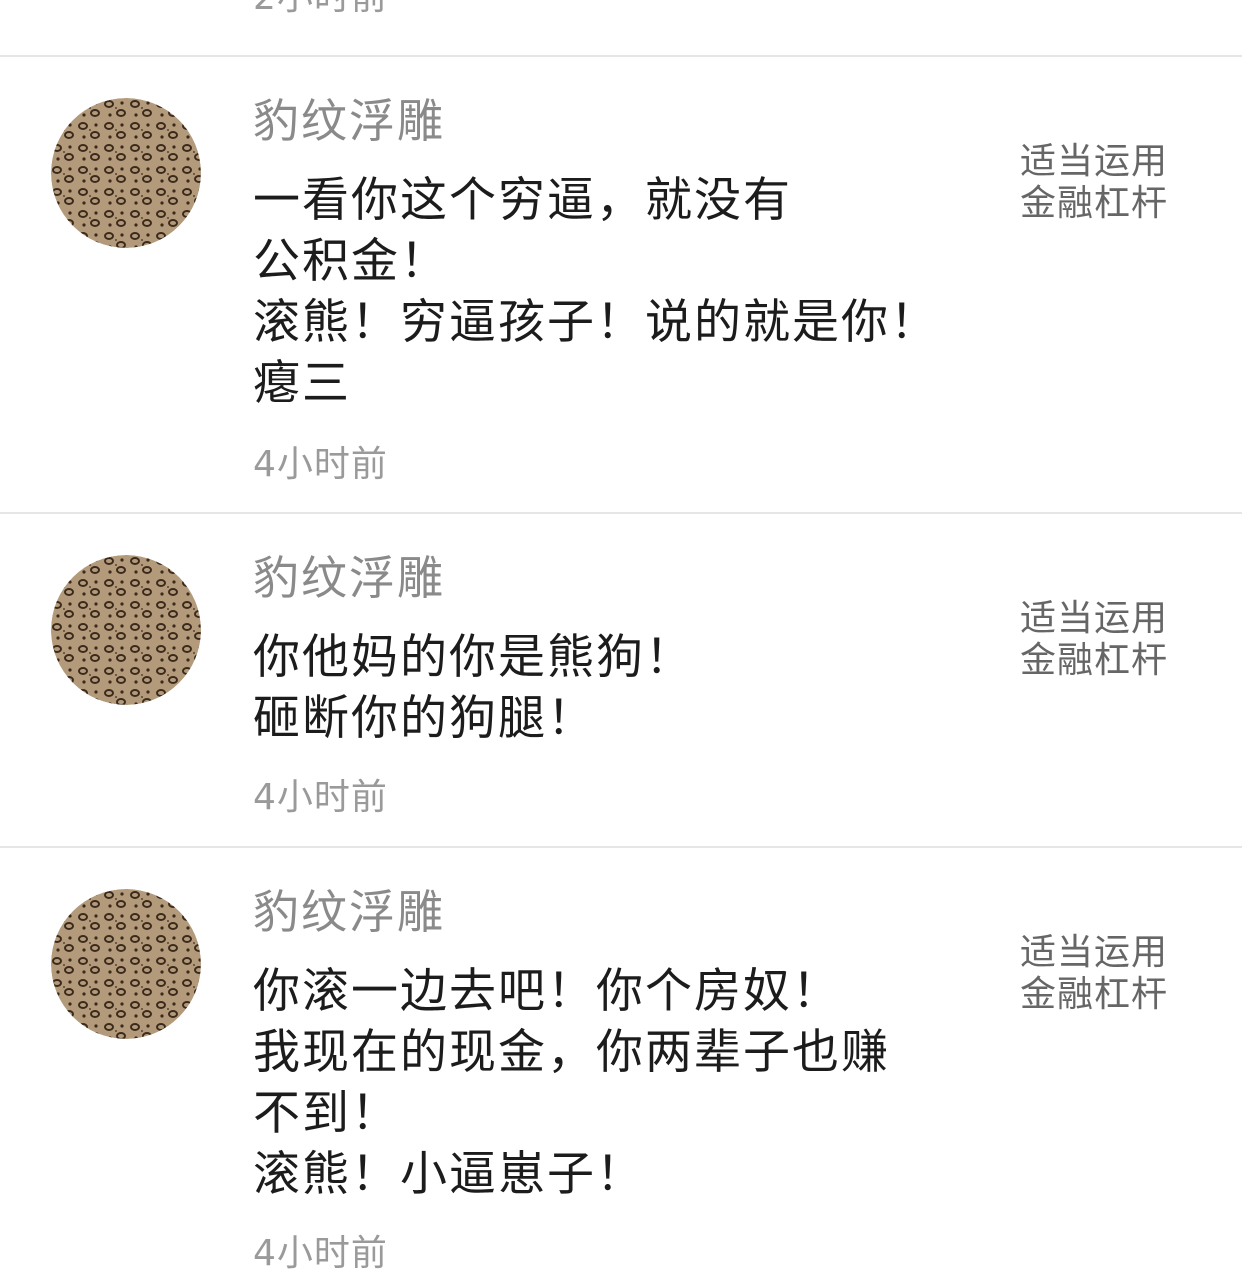  Describe the element at coordinates (571, 1052) in the screenshot. I see `comment-line: 我现在的现金，你两辈子也赚` at that location.